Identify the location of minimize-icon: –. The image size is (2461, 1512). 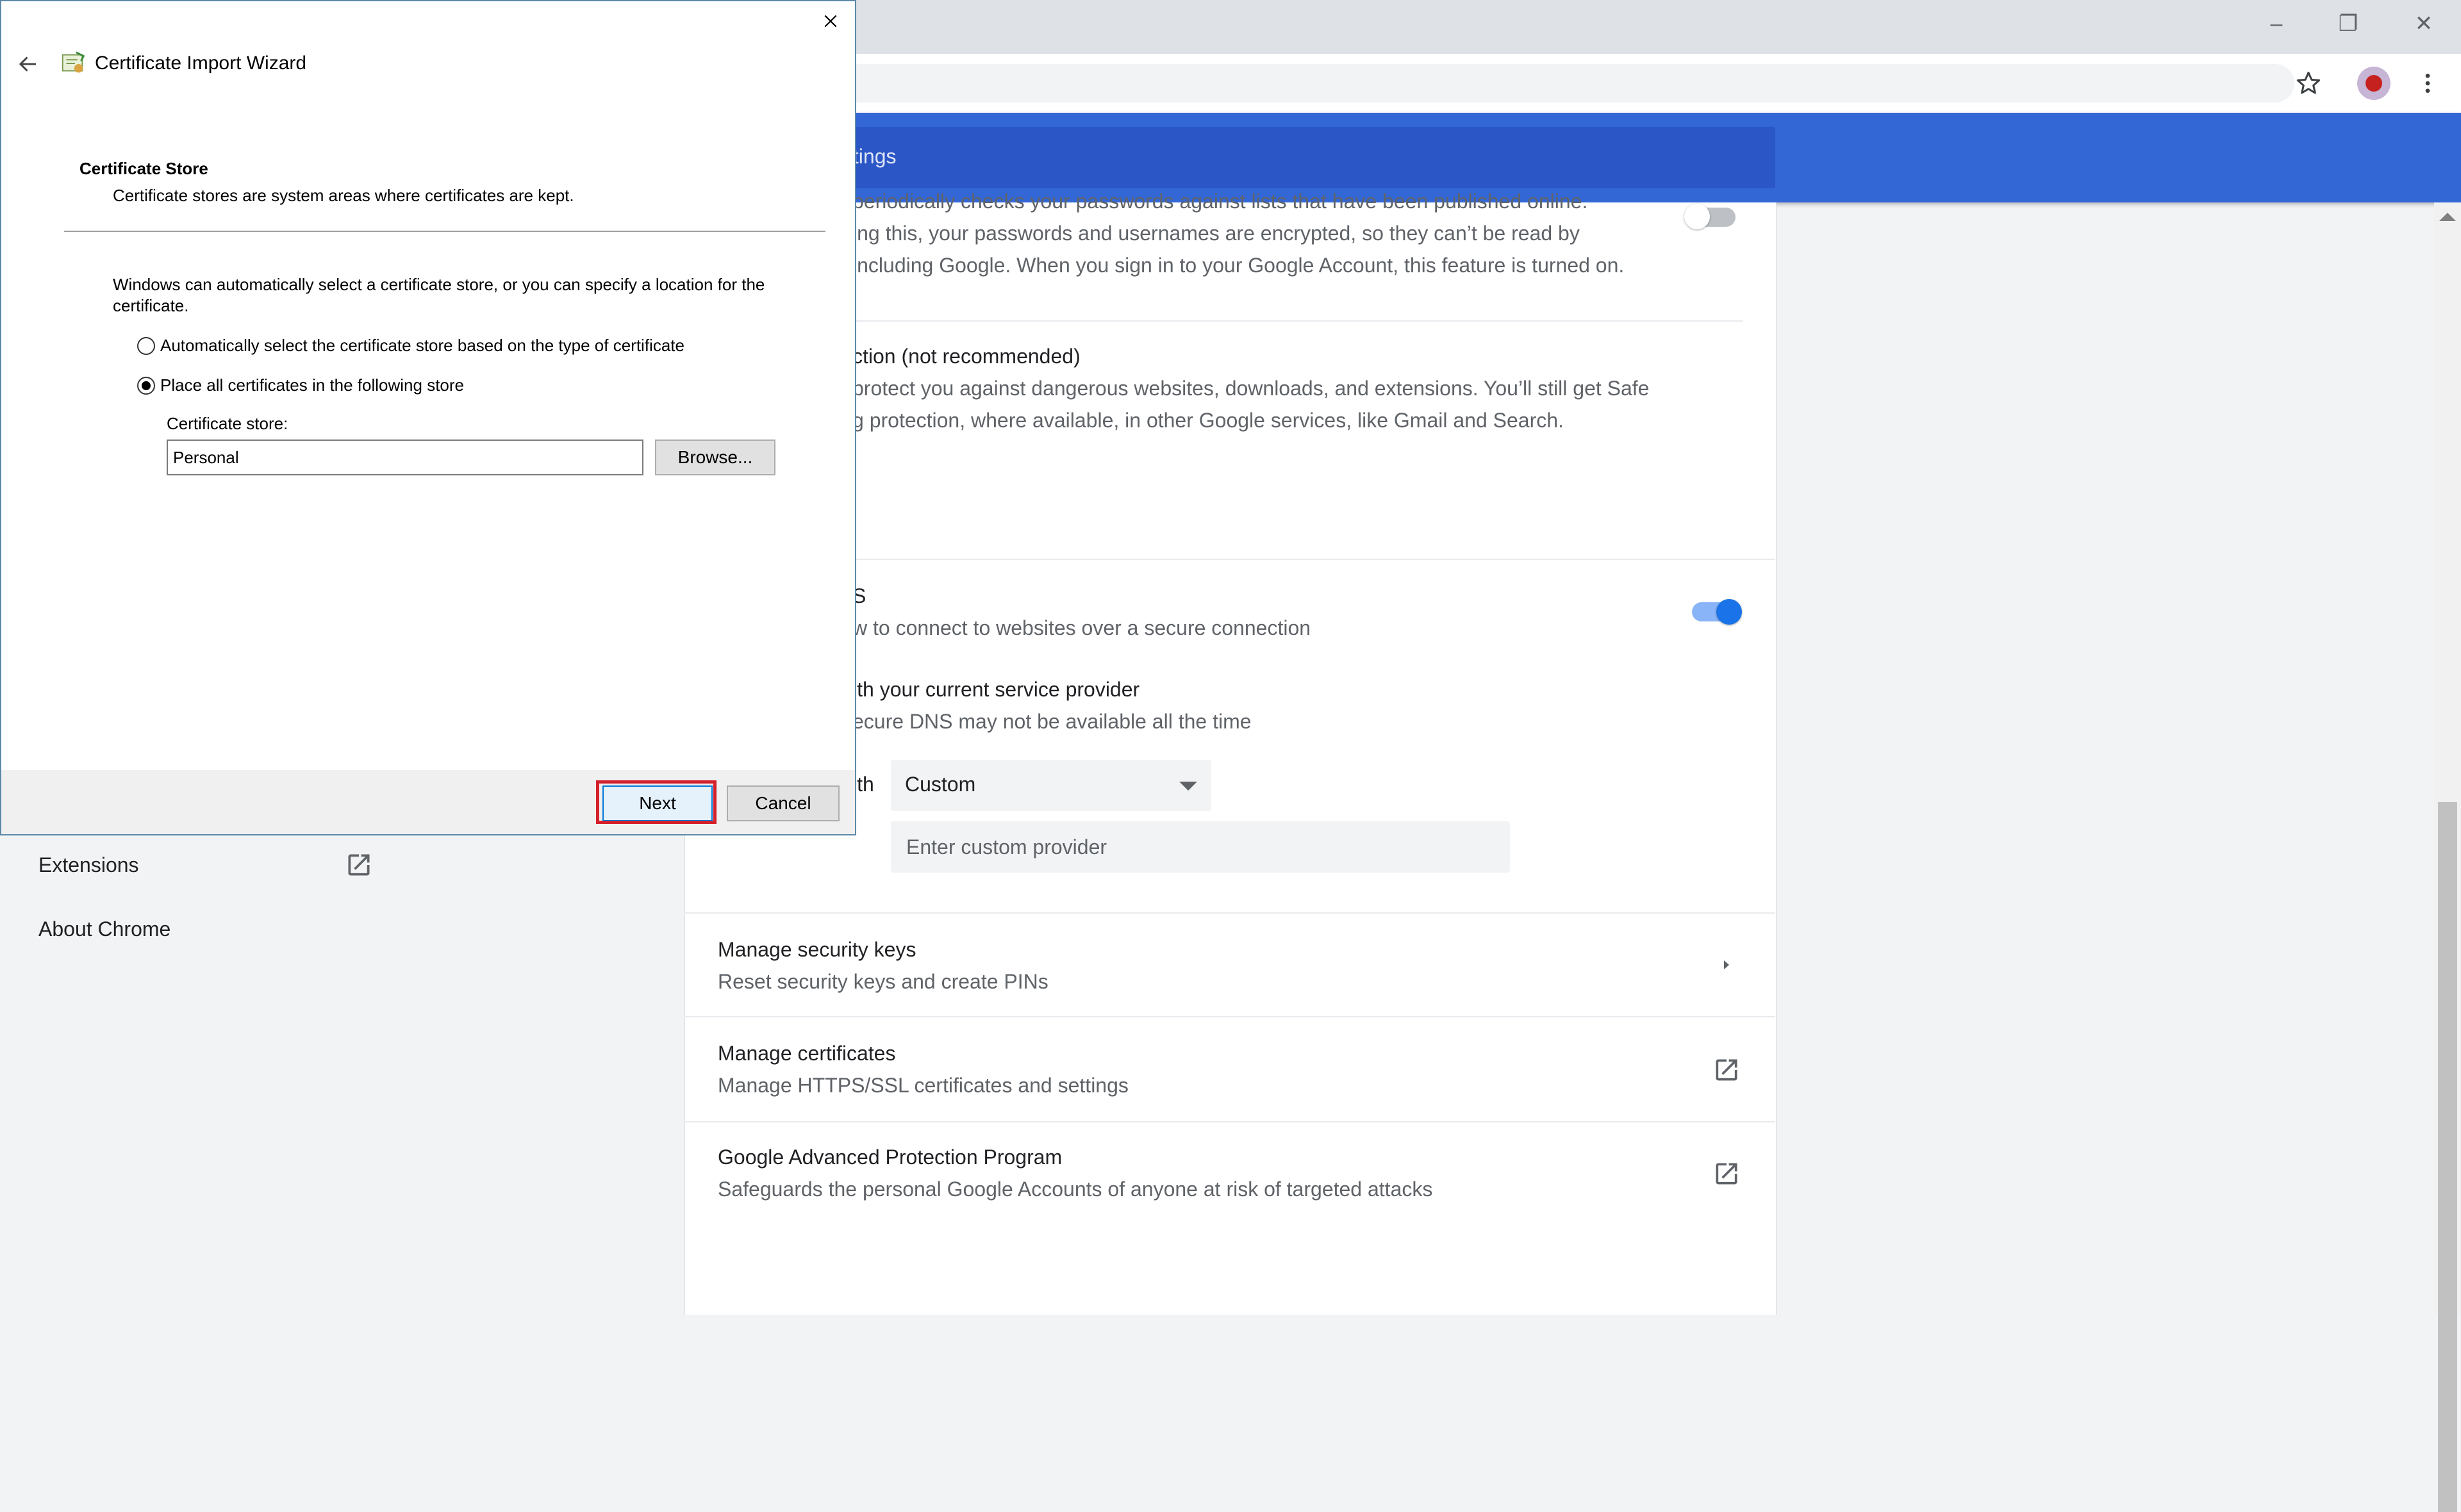
(2276, 24).